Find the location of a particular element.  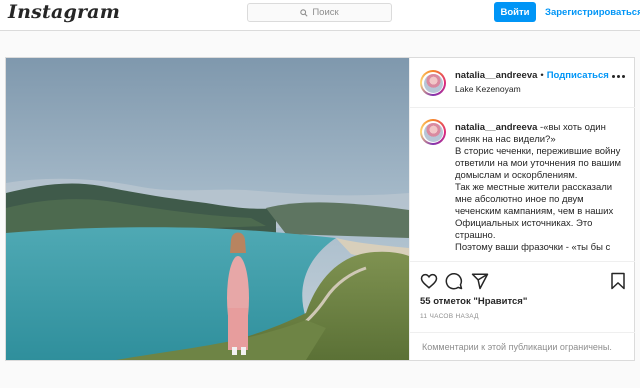

post-time: 11 часов назад is located at coordinates (449, 316).